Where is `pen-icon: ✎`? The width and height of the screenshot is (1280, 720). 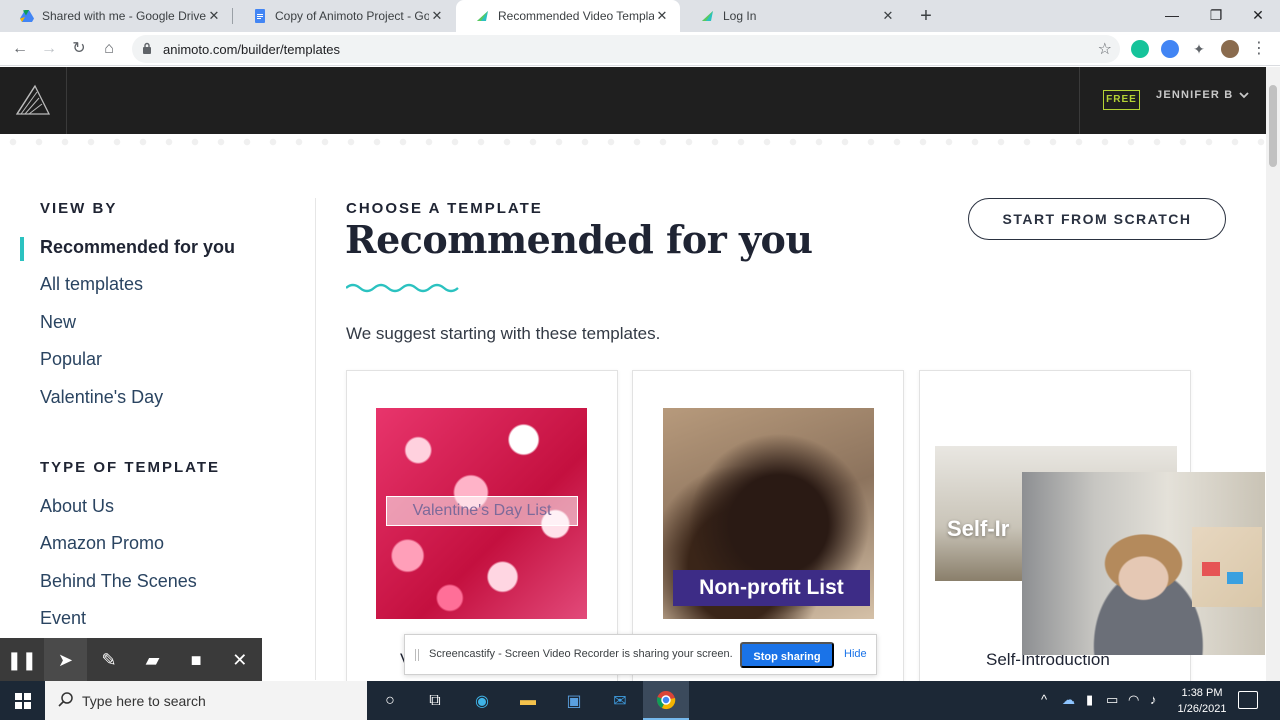 pen-icon: ✎ is located at coordinates (109, 660).